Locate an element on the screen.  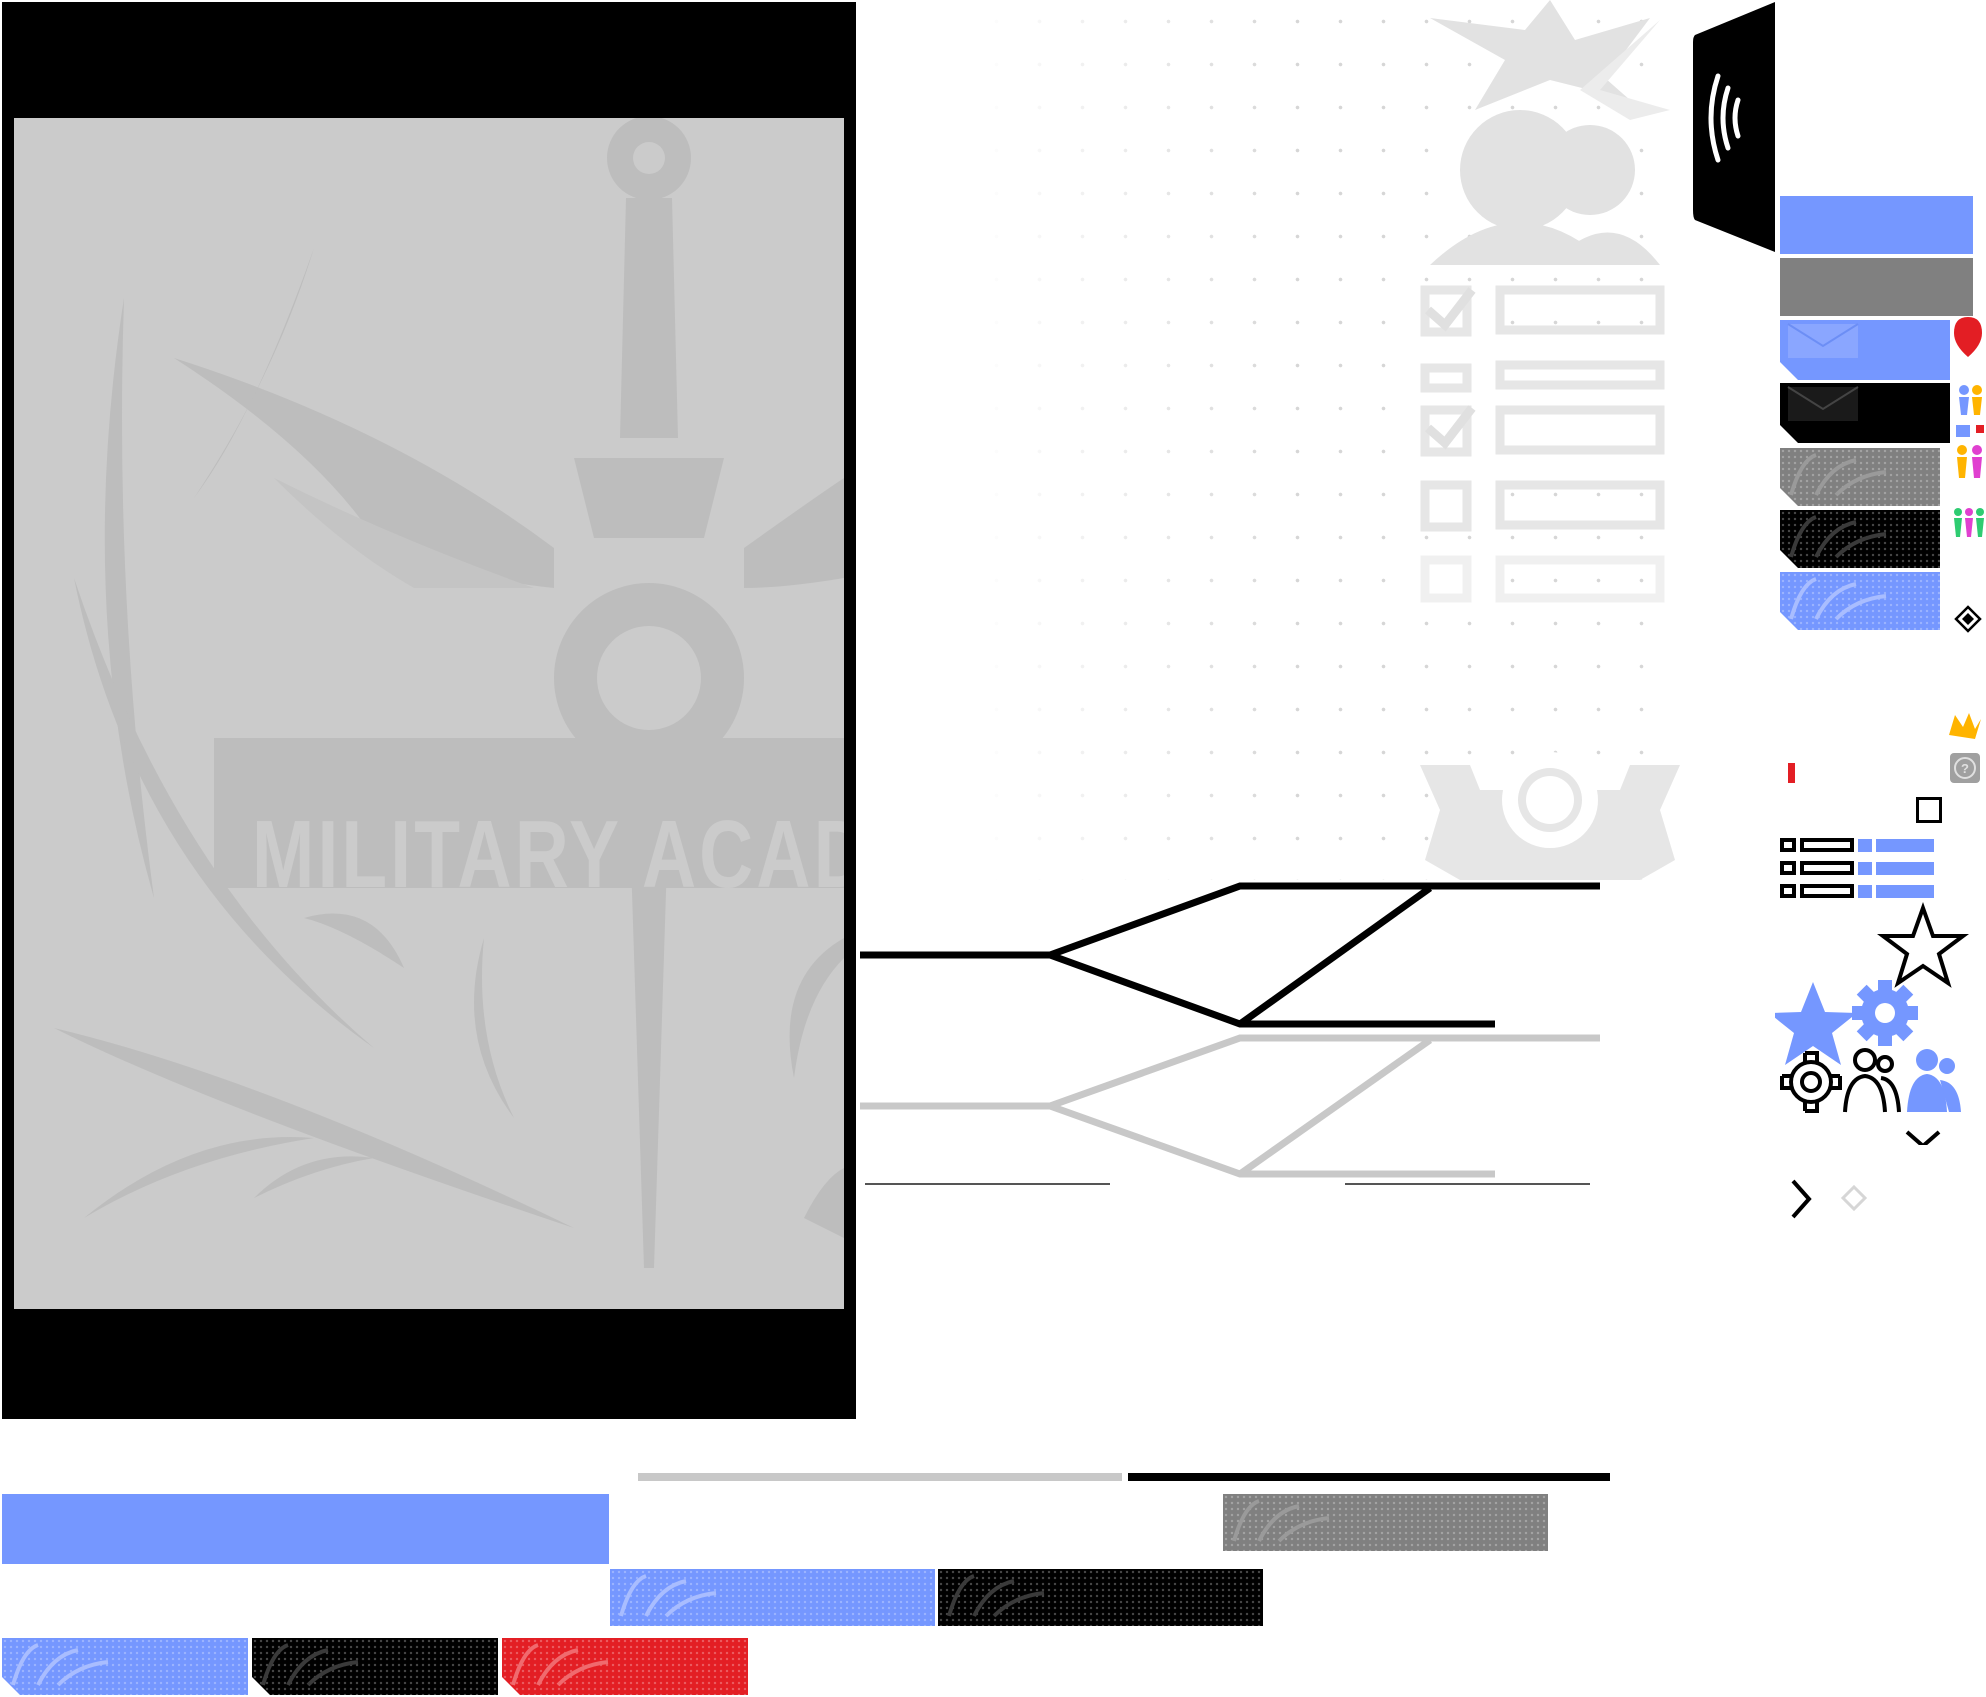
small-icon-column is located at coordinates (1969, 475).